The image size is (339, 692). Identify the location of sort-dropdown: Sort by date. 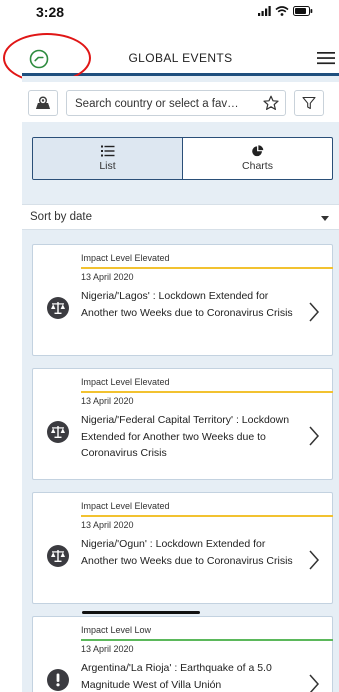
(180, 217).